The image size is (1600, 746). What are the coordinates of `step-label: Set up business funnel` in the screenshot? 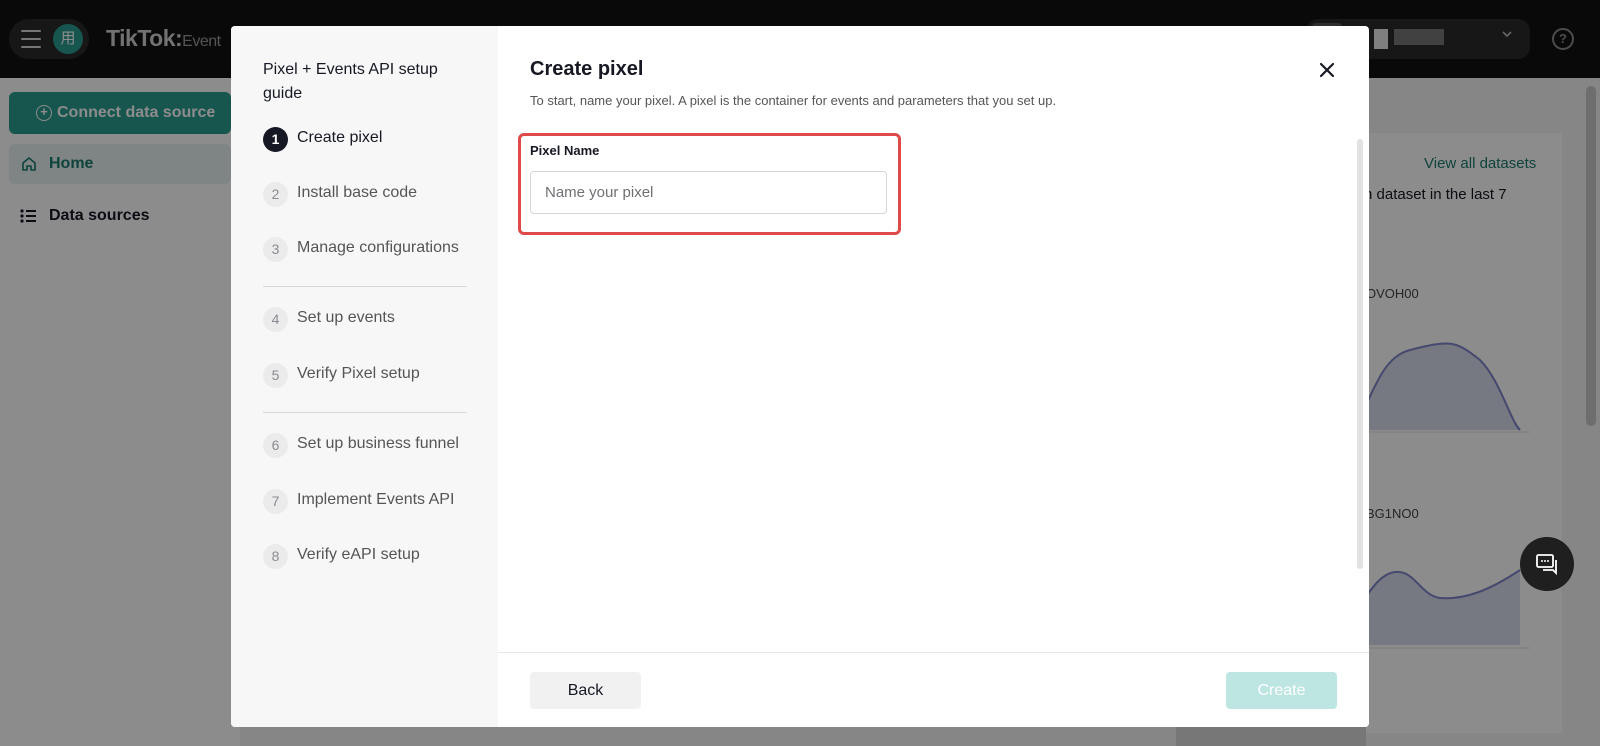 It's located at (378, 443).